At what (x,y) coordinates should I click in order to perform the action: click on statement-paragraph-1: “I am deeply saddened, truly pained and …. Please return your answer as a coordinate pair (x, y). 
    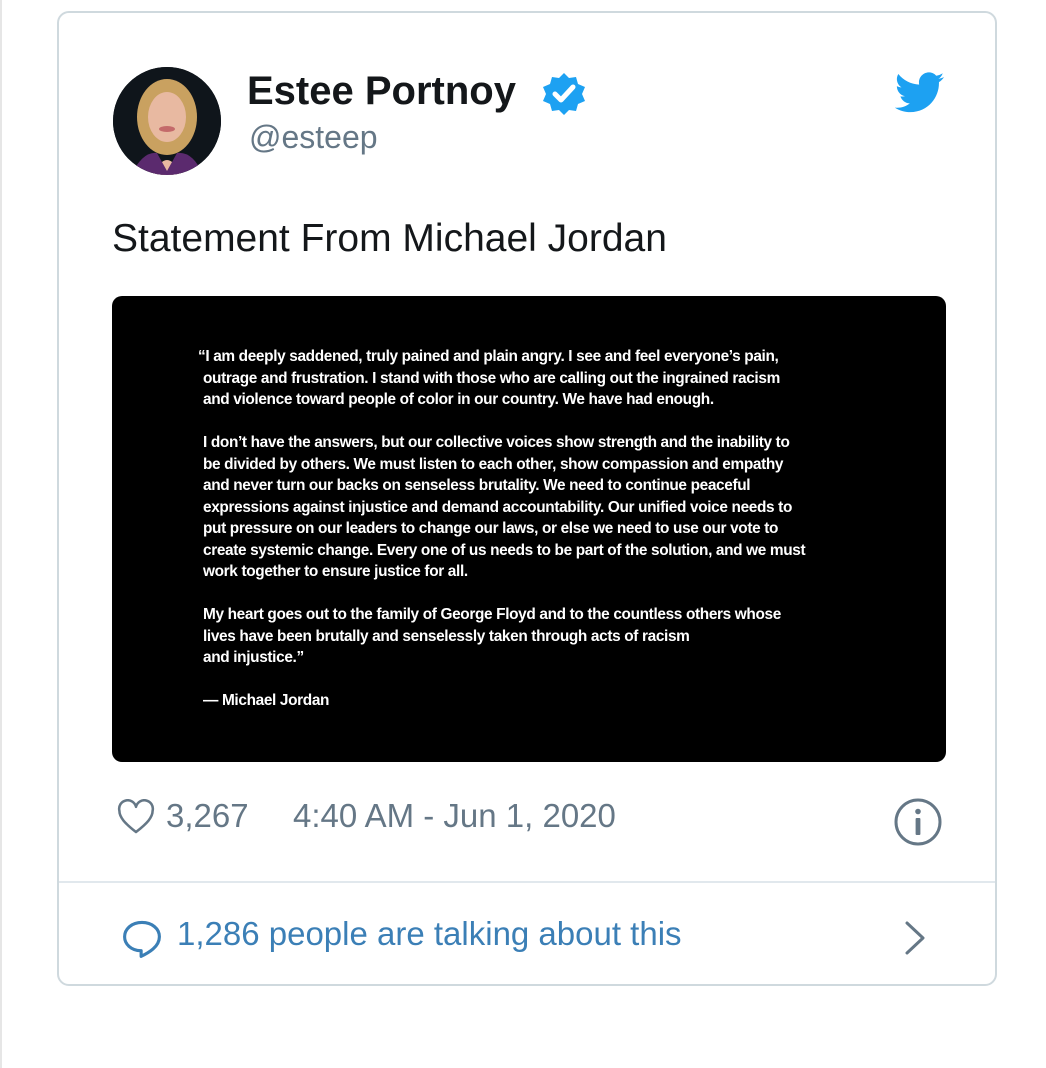
    Looking at the image, I should click on (538, 378).